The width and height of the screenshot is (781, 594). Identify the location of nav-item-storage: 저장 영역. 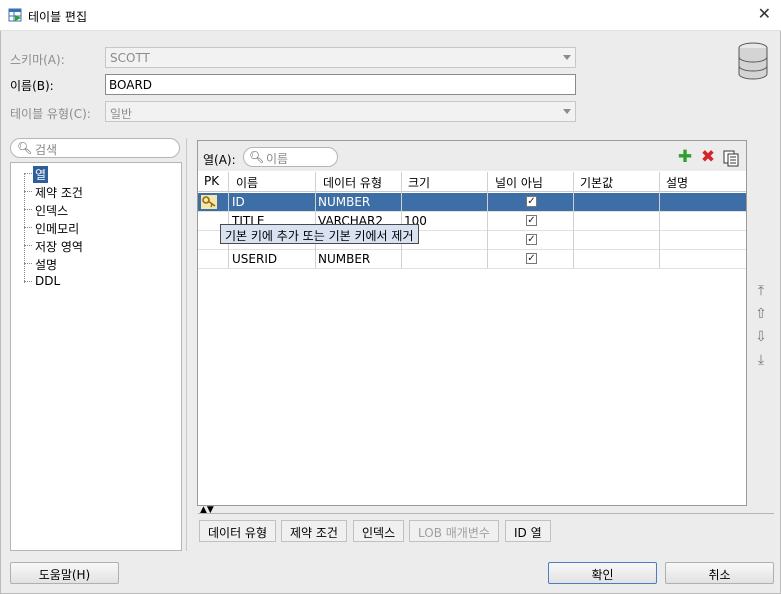
(59, 246).